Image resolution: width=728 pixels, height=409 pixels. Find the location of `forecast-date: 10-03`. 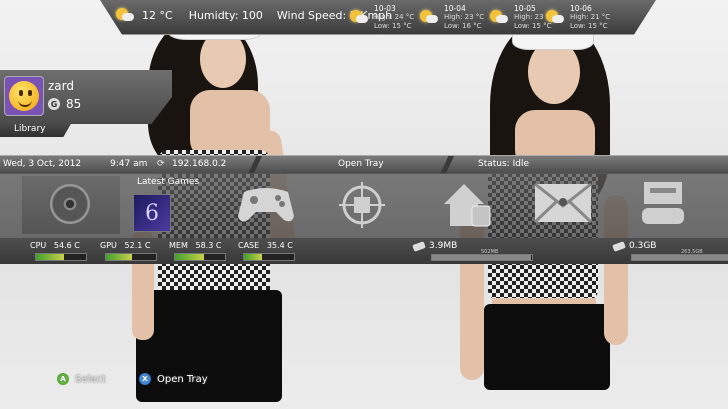

forecast-date: 10-03 is located at coordinates (385, 8).